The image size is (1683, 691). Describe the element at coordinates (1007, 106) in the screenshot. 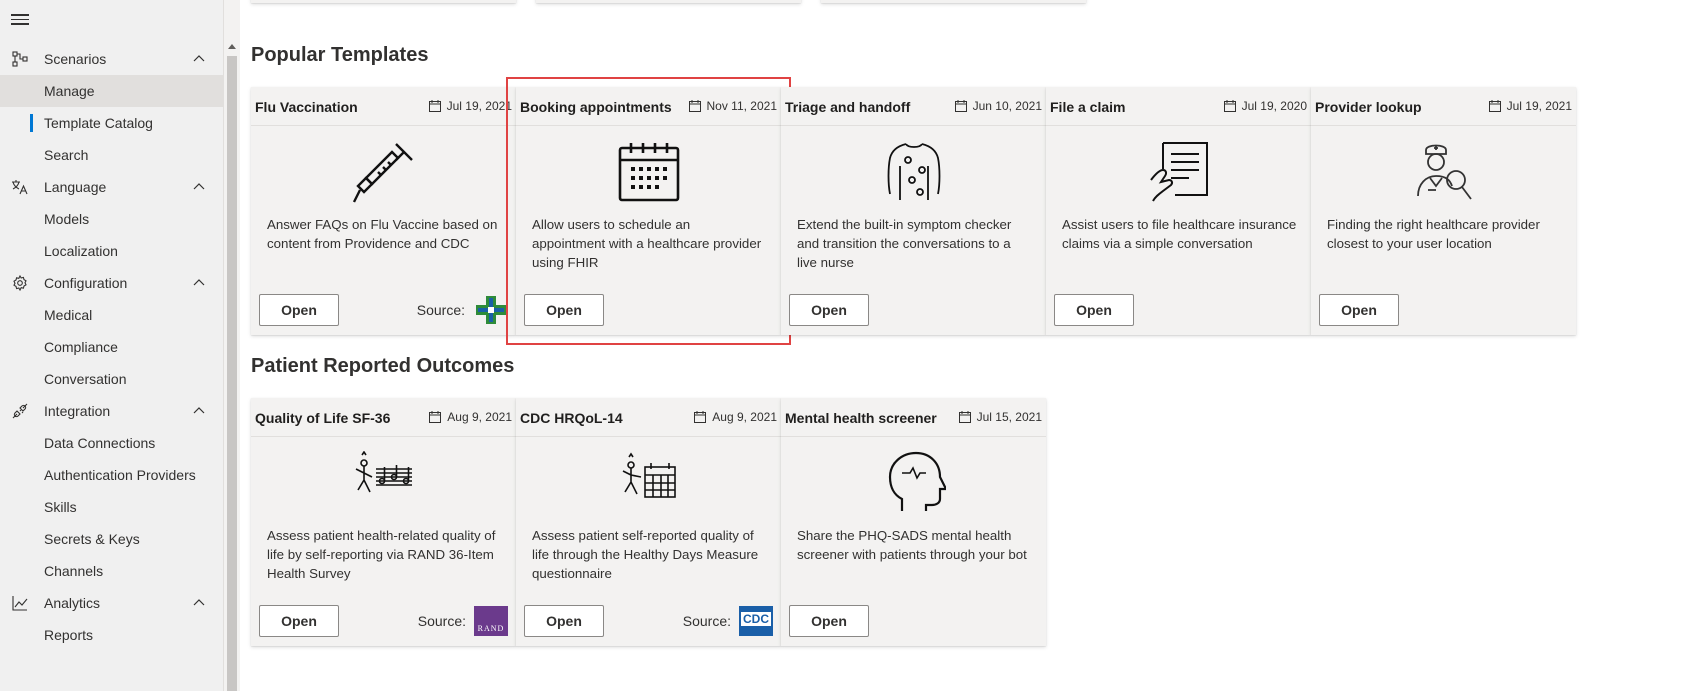

I see `card-date-text: Jun 10, 2021` at that location.